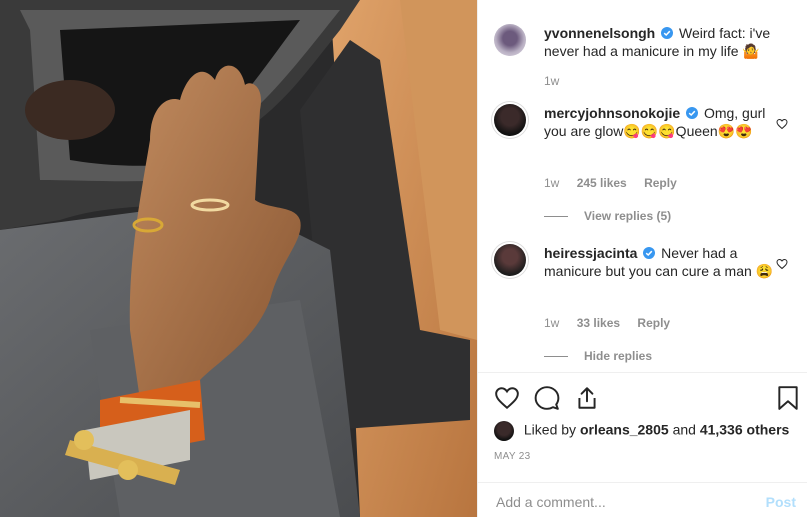  I want to click on comment-likes: 245 likes, so click(602, 183).